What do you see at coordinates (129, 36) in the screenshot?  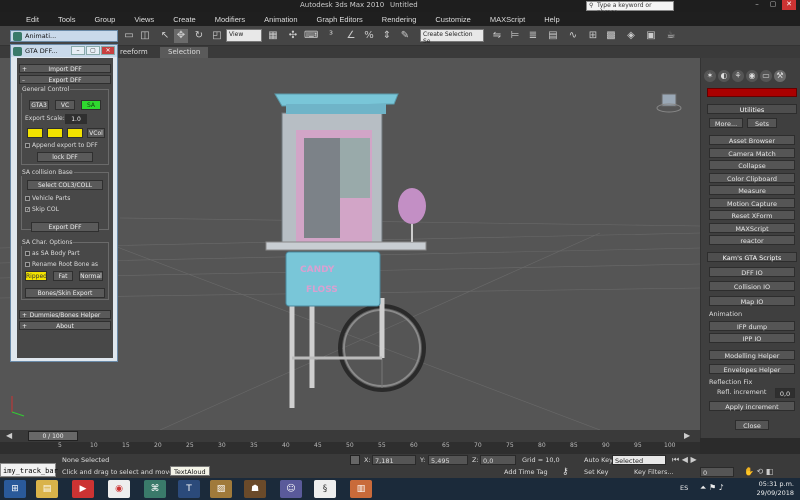 I see `select-region-icon: ▭` at bounding box center [129, 36].